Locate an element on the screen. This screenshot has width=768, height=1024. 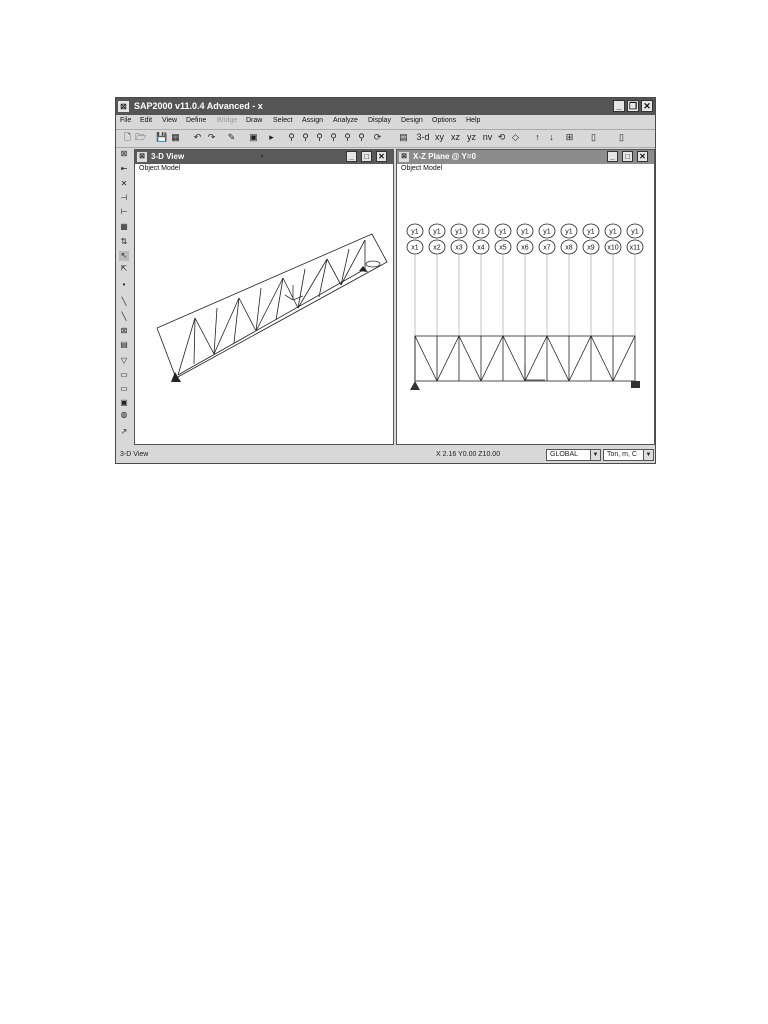
grid-lines-icon: ⊞ is located at coordinates (569, 137).